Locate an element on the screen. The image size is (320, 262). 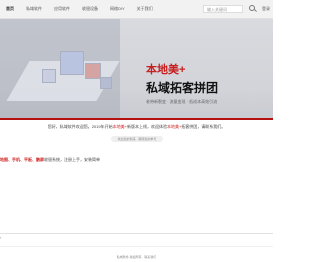
footer-text: 私域软件 版权所有 · 联系我们 is located at coordinates (136, 257).